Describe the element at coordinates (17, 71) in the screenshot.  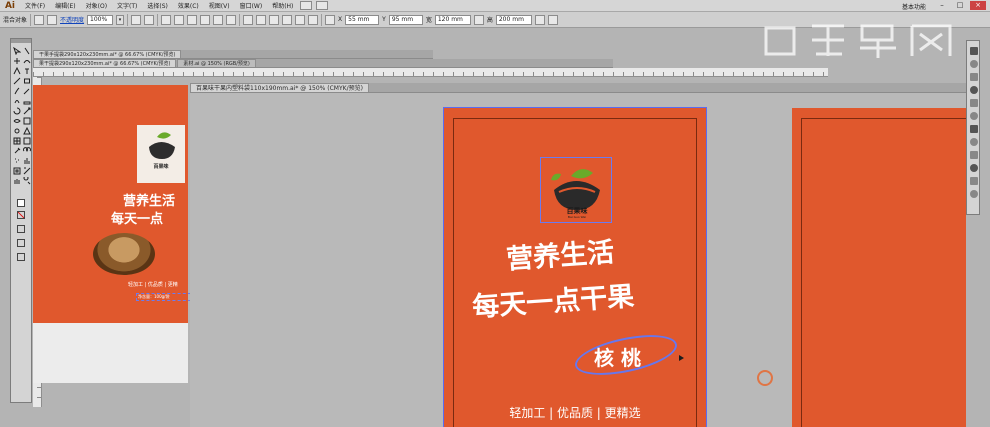
I see `pen-tool-icon` at that location.